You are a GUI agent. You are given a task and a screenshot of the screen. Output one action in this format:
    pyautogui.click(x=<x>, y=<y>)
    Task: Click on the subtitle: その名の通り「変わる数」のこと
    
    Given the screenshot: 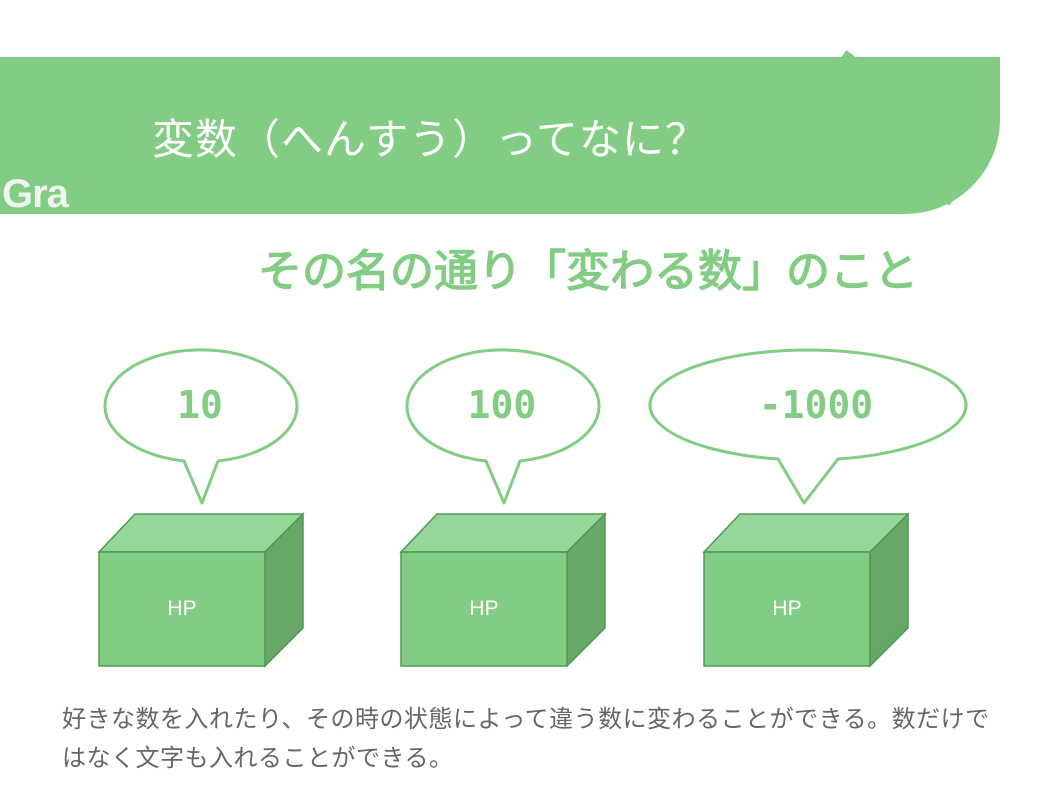 What is the action you would take?
    pyautogui.click(x=588, y=271)
    